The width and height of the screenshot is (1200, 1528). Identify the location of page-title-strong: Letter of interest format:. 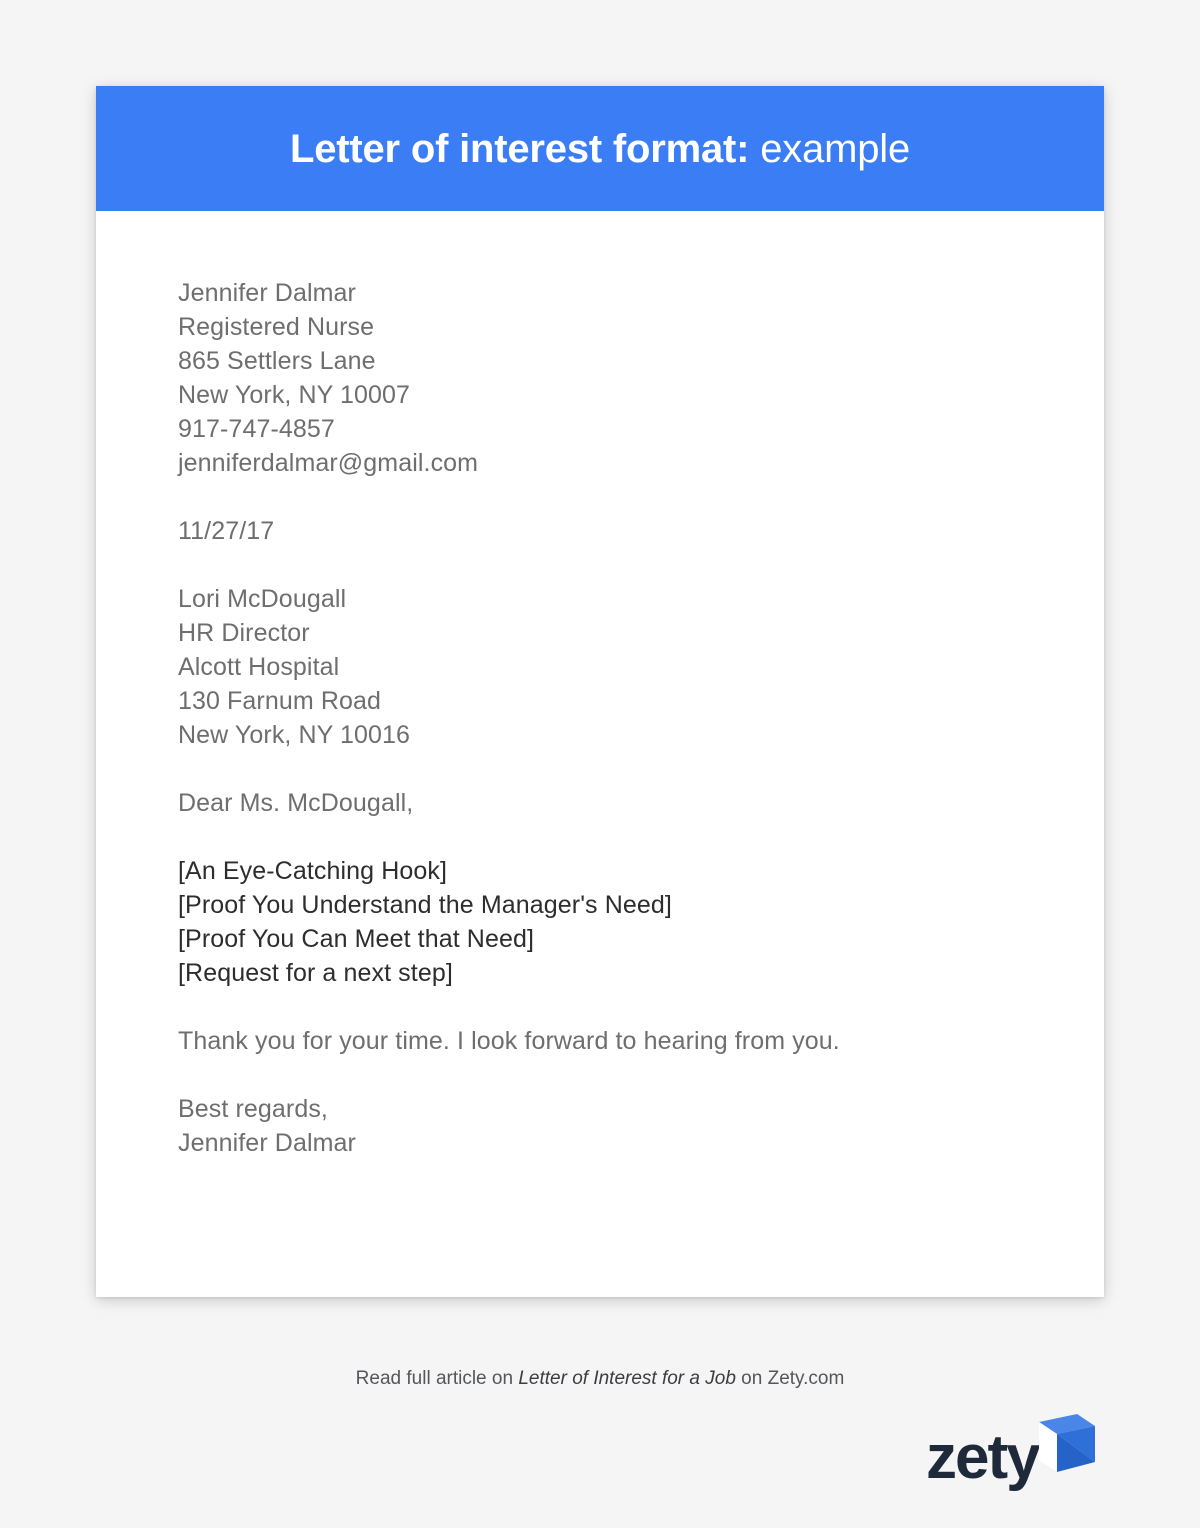
(519, 148).